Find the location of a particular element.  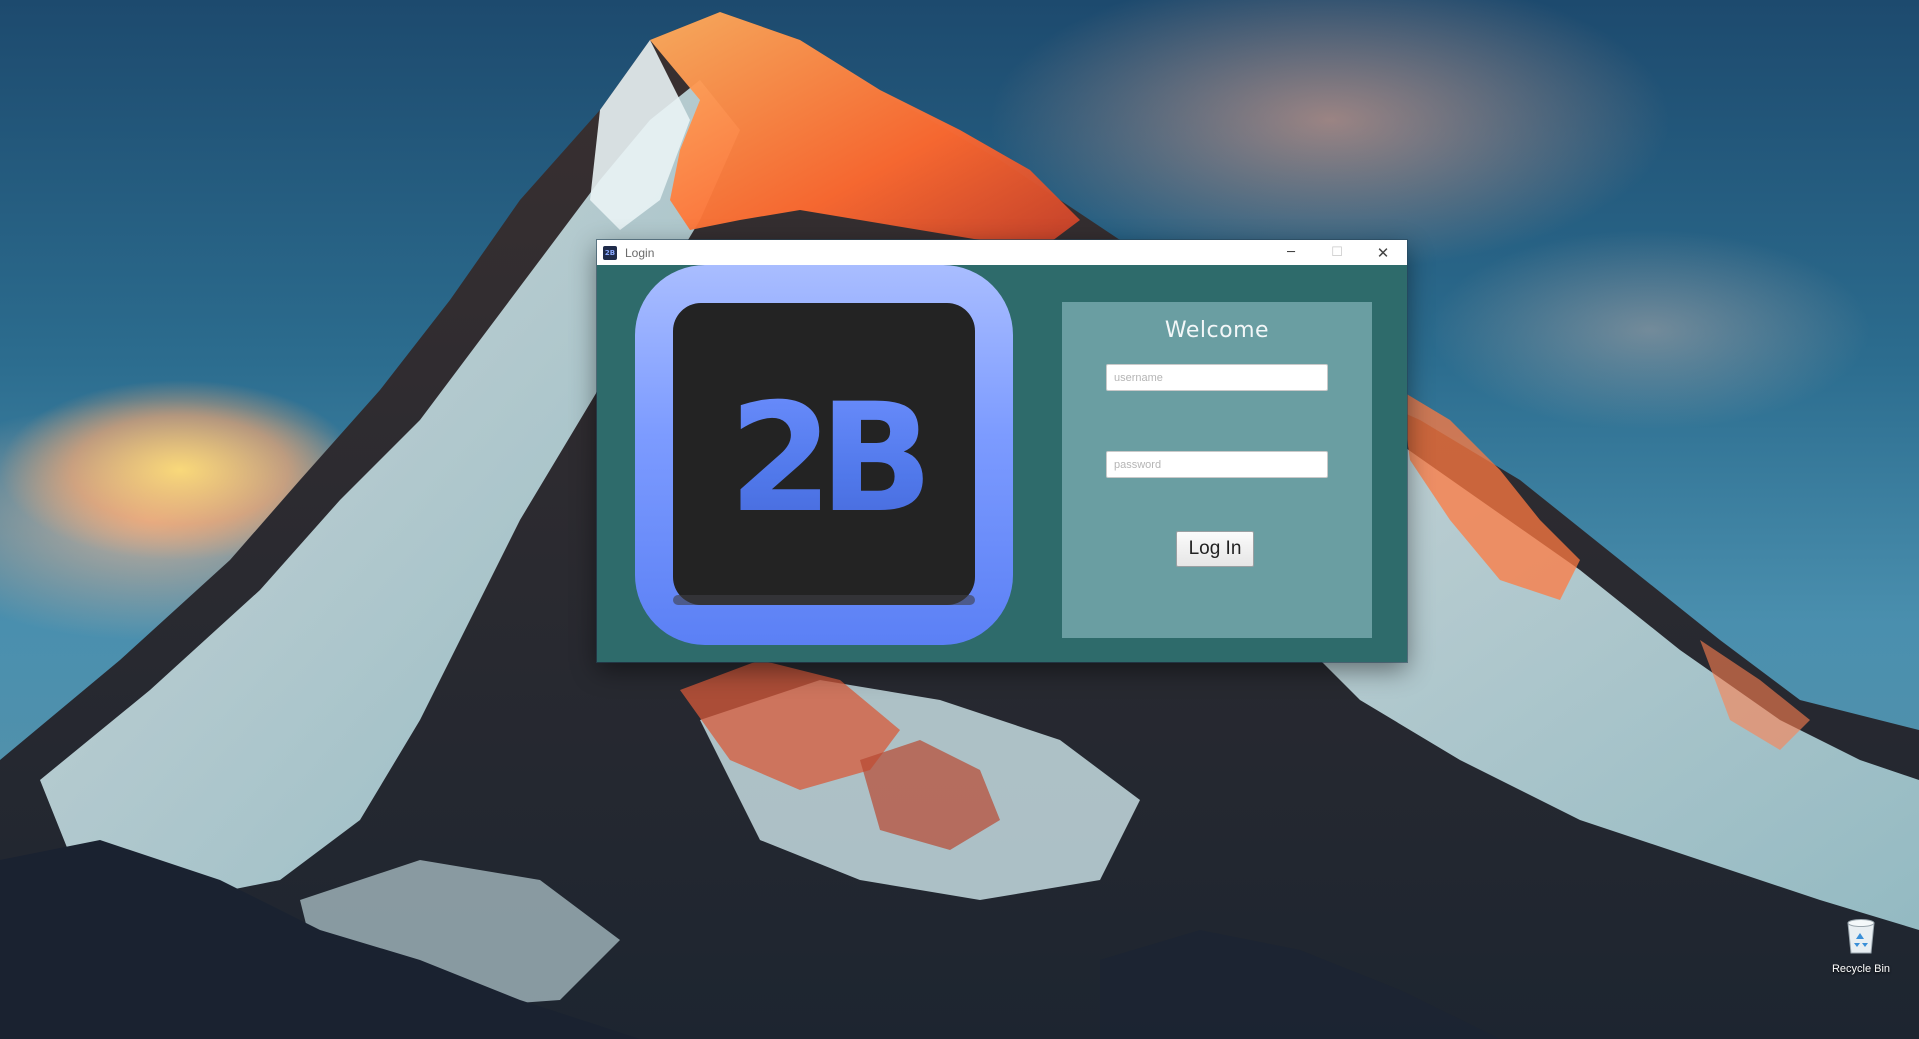

recycle-bin-icon is located at coordinates (1861, 936).